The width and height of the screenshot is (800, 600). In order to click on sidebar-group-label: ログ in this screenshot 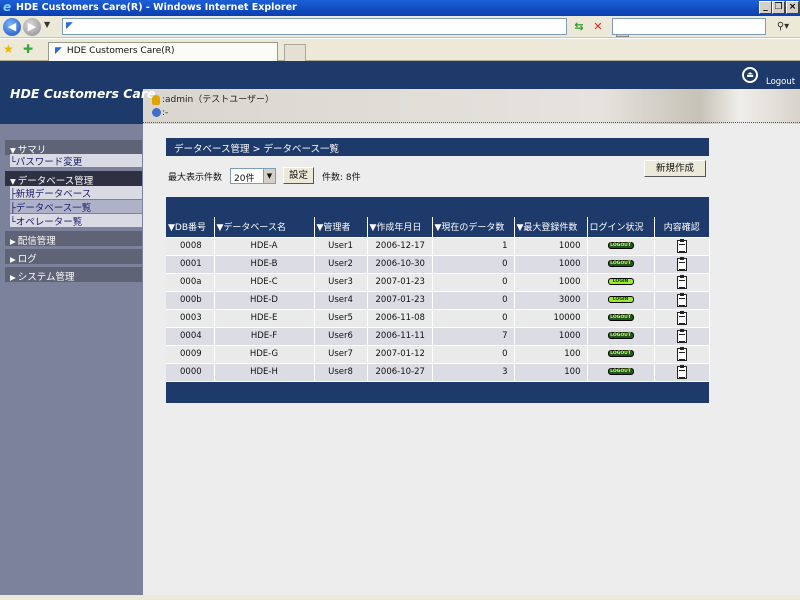, I will do `click(27, 259)`.